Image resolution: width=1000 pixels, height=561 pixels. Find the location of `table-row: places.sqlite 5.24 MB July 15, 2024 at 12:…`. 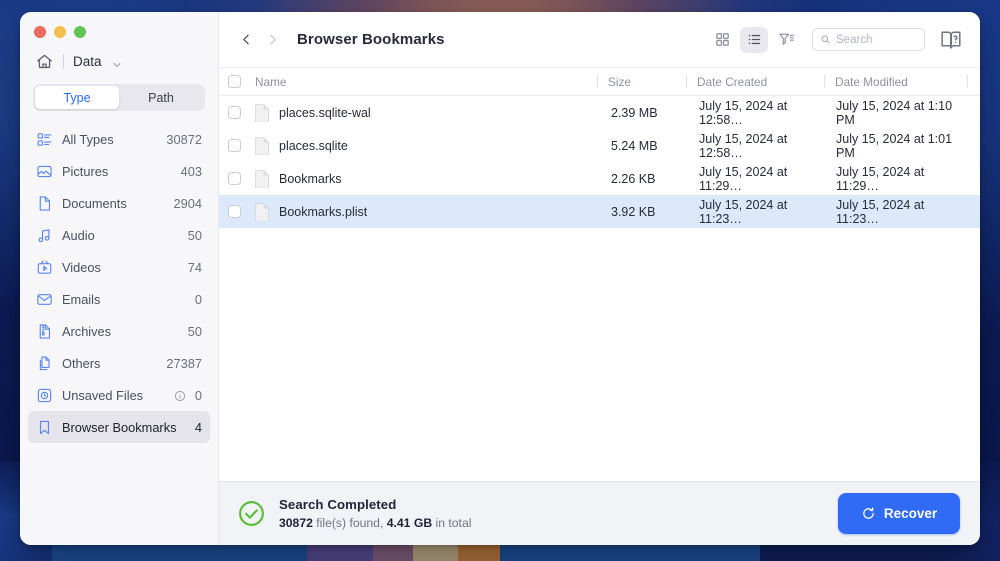

table-row: places.sqlite 5.24 MB July 15, 2024 at 12:… is located at coordinates (599, 145).